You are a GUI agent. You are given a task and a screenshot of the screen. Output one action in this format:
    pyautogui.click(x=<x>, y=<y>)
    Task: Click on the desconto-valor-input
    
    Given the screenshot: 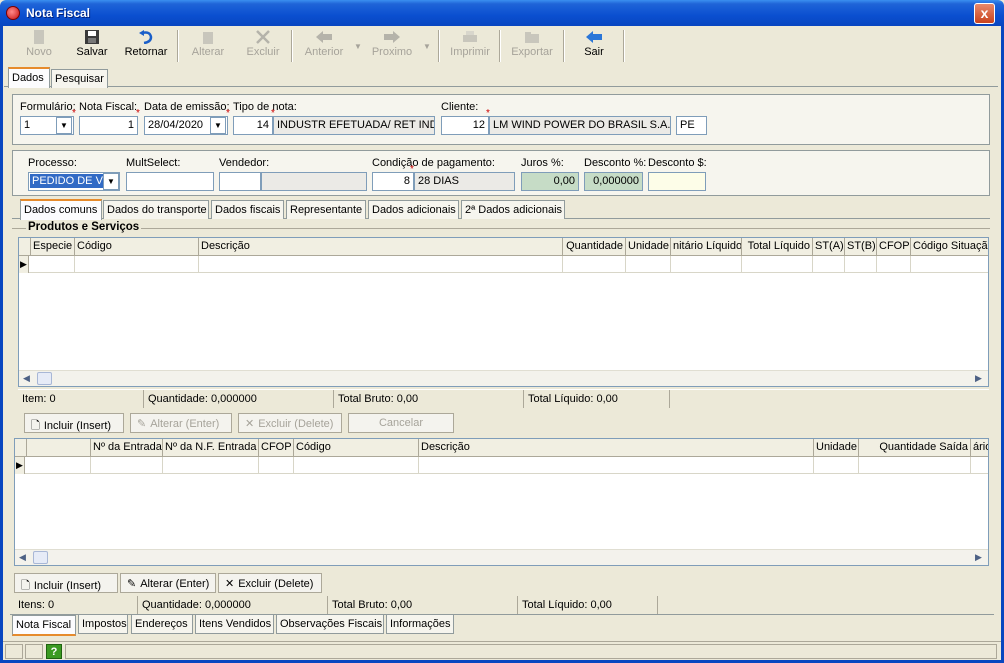 What is the action you would take?
    pyautogui.click(x=677, y=181)
    